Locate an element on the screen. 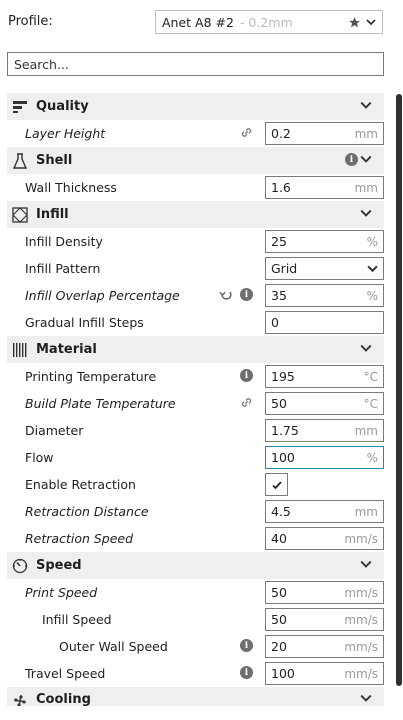 This screenshot has width=403, height=720. setting-printing-temperature: Printing Temperature i 195 °C is located at coordinates (195, 376).